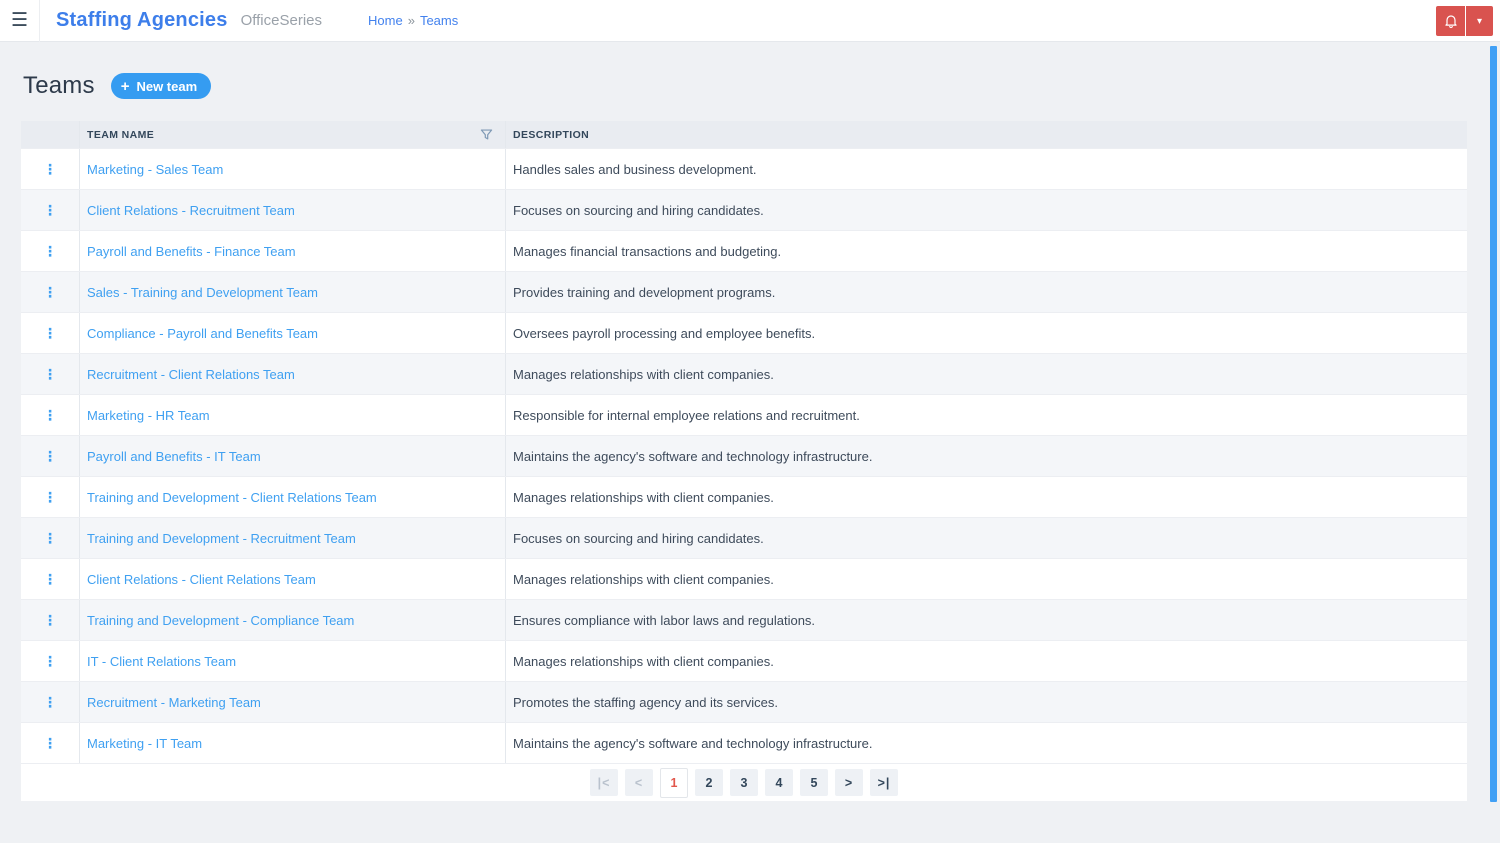 This screenshot has height=843, width=1500. I want to click on pagination-page-5-button: 5, so click(814, 782).